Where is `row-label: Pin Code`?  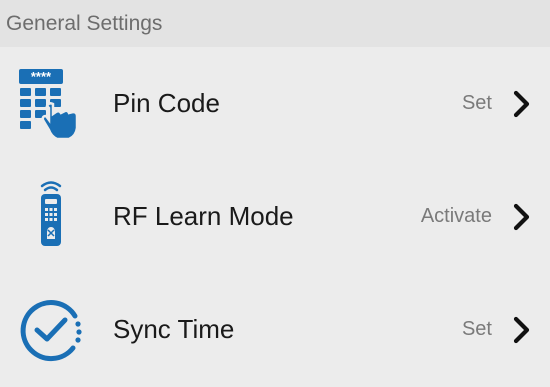 row-label: Pin Code is located at coordinates (166, 103).